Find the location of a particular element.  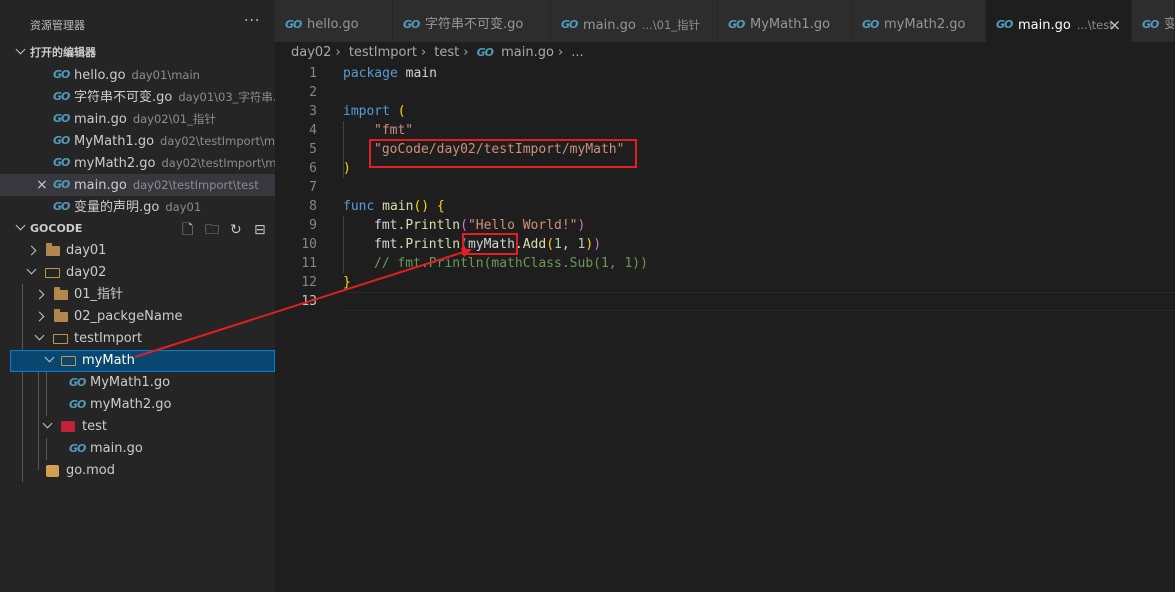

horizontal-scrollbar is located at coordinates (725, 590).